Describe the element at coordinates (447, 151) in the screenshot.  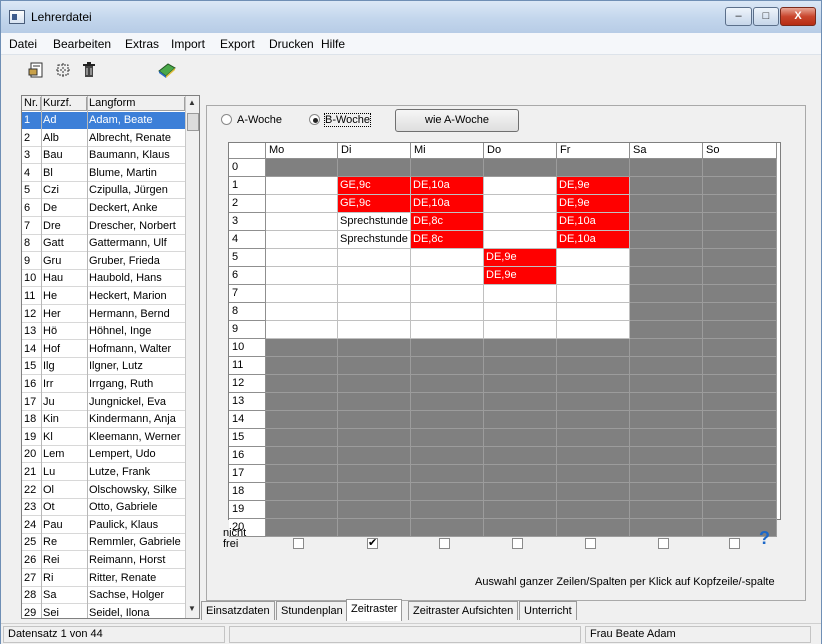
I see `day-header: Mi` at that location.